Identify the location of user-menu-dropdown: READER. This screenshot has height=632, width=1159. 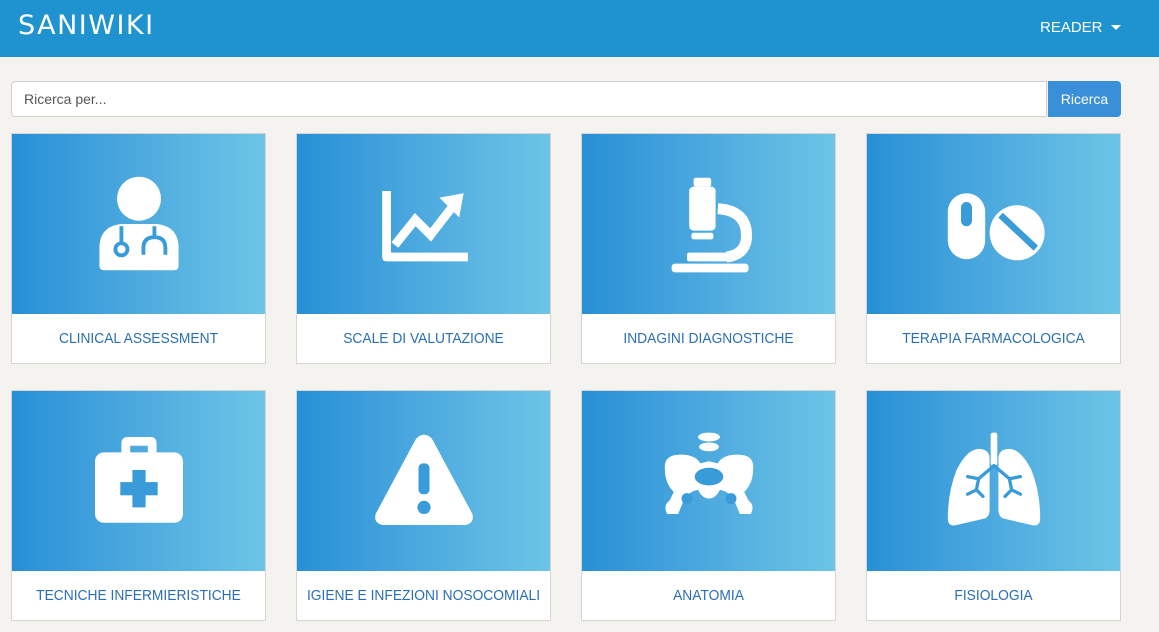
(1080, 27).